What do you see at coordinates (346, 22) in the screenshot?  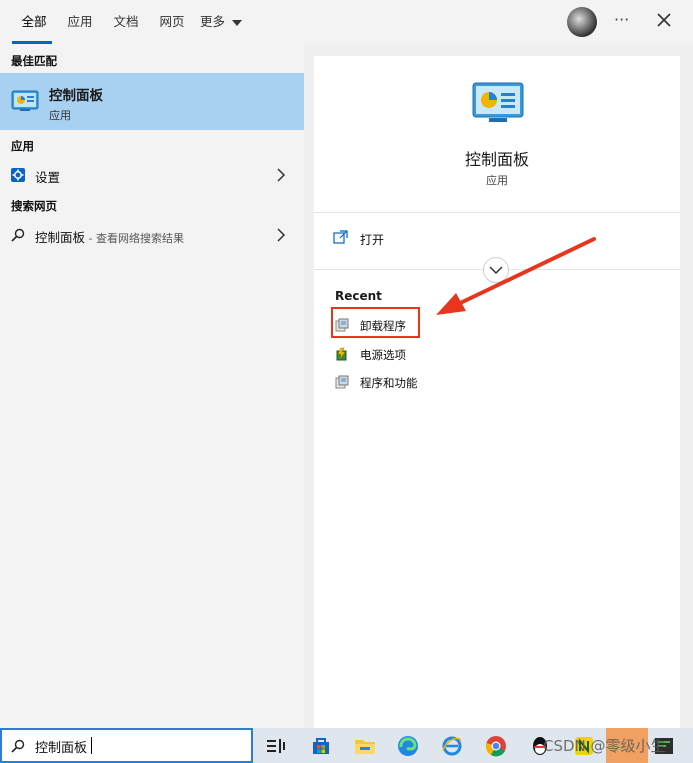 I see `search-scope-tabs: 全部 应用 文档 网页 更多 ···` at bounding box center [346, 22].